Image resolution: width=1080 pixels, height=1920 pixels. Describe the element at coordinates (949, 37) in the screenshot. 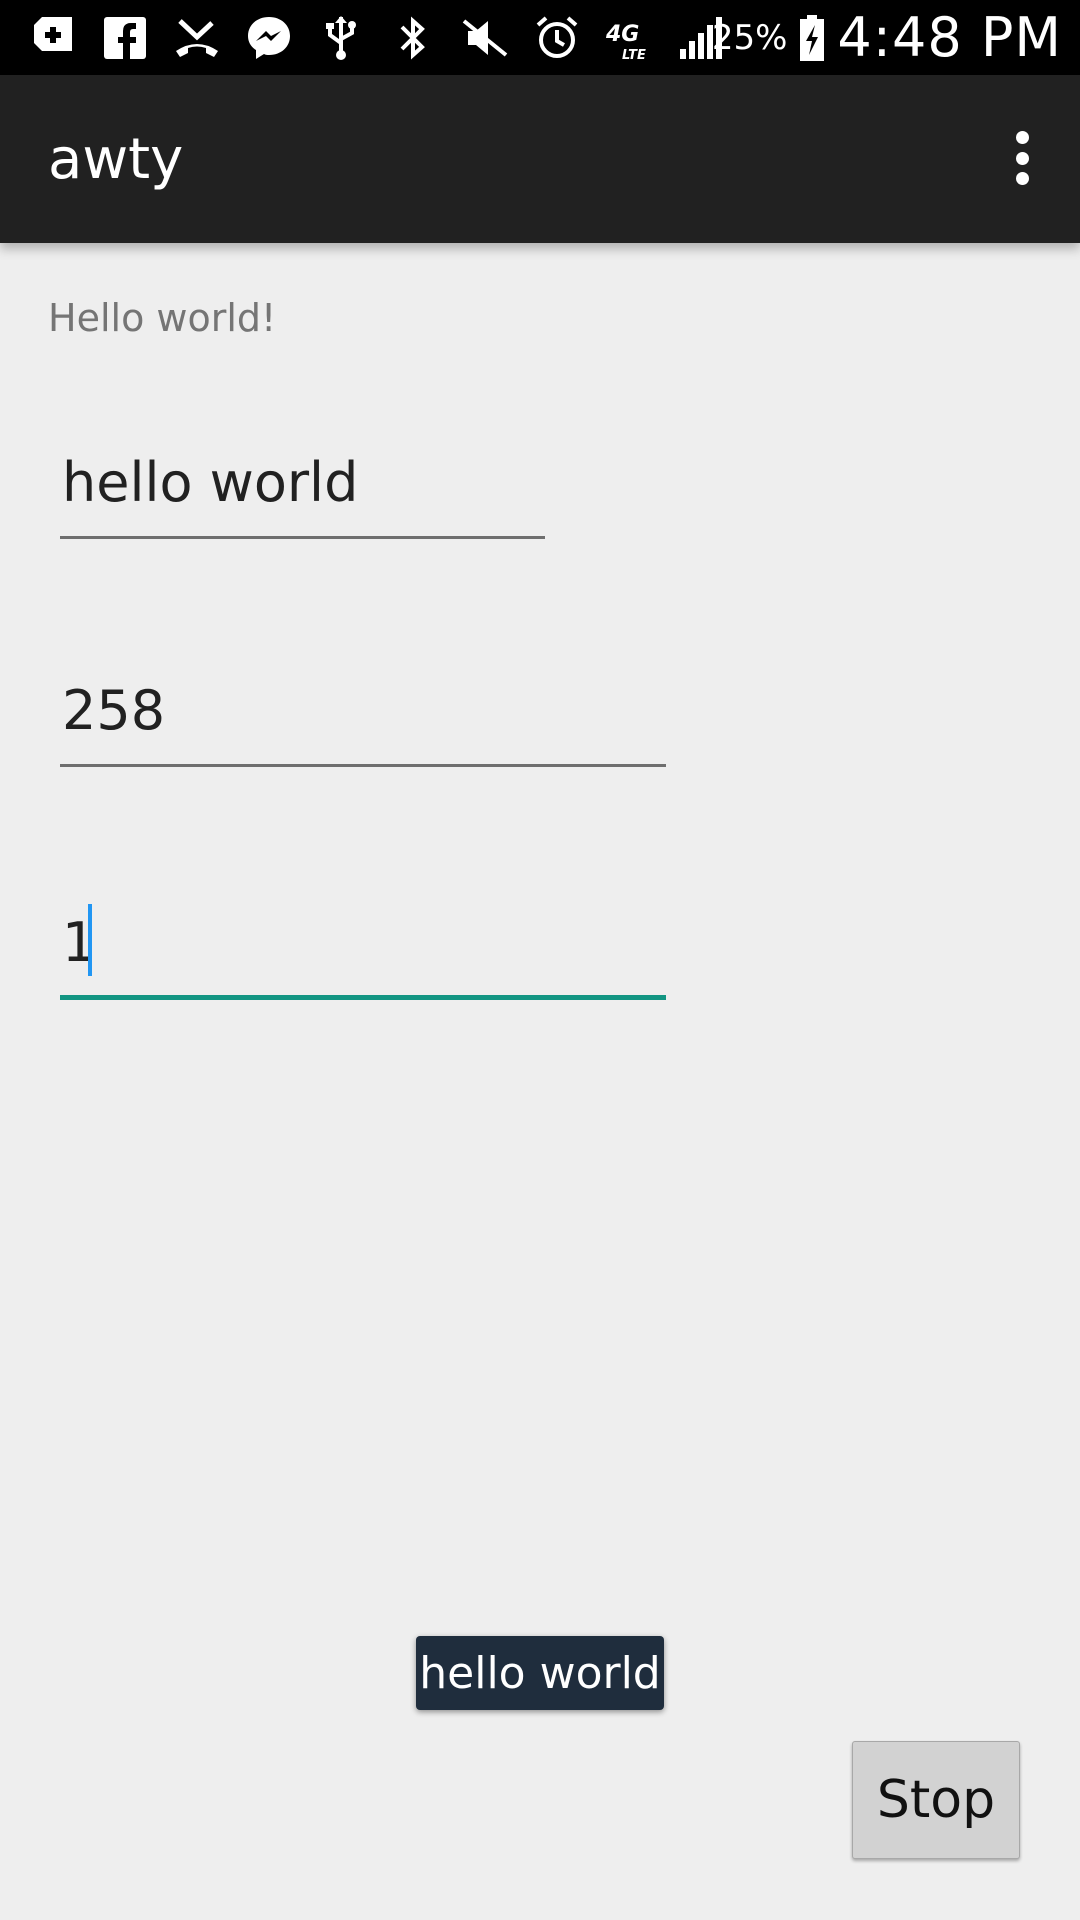

I see `clock: 4:48 PM` at that location.